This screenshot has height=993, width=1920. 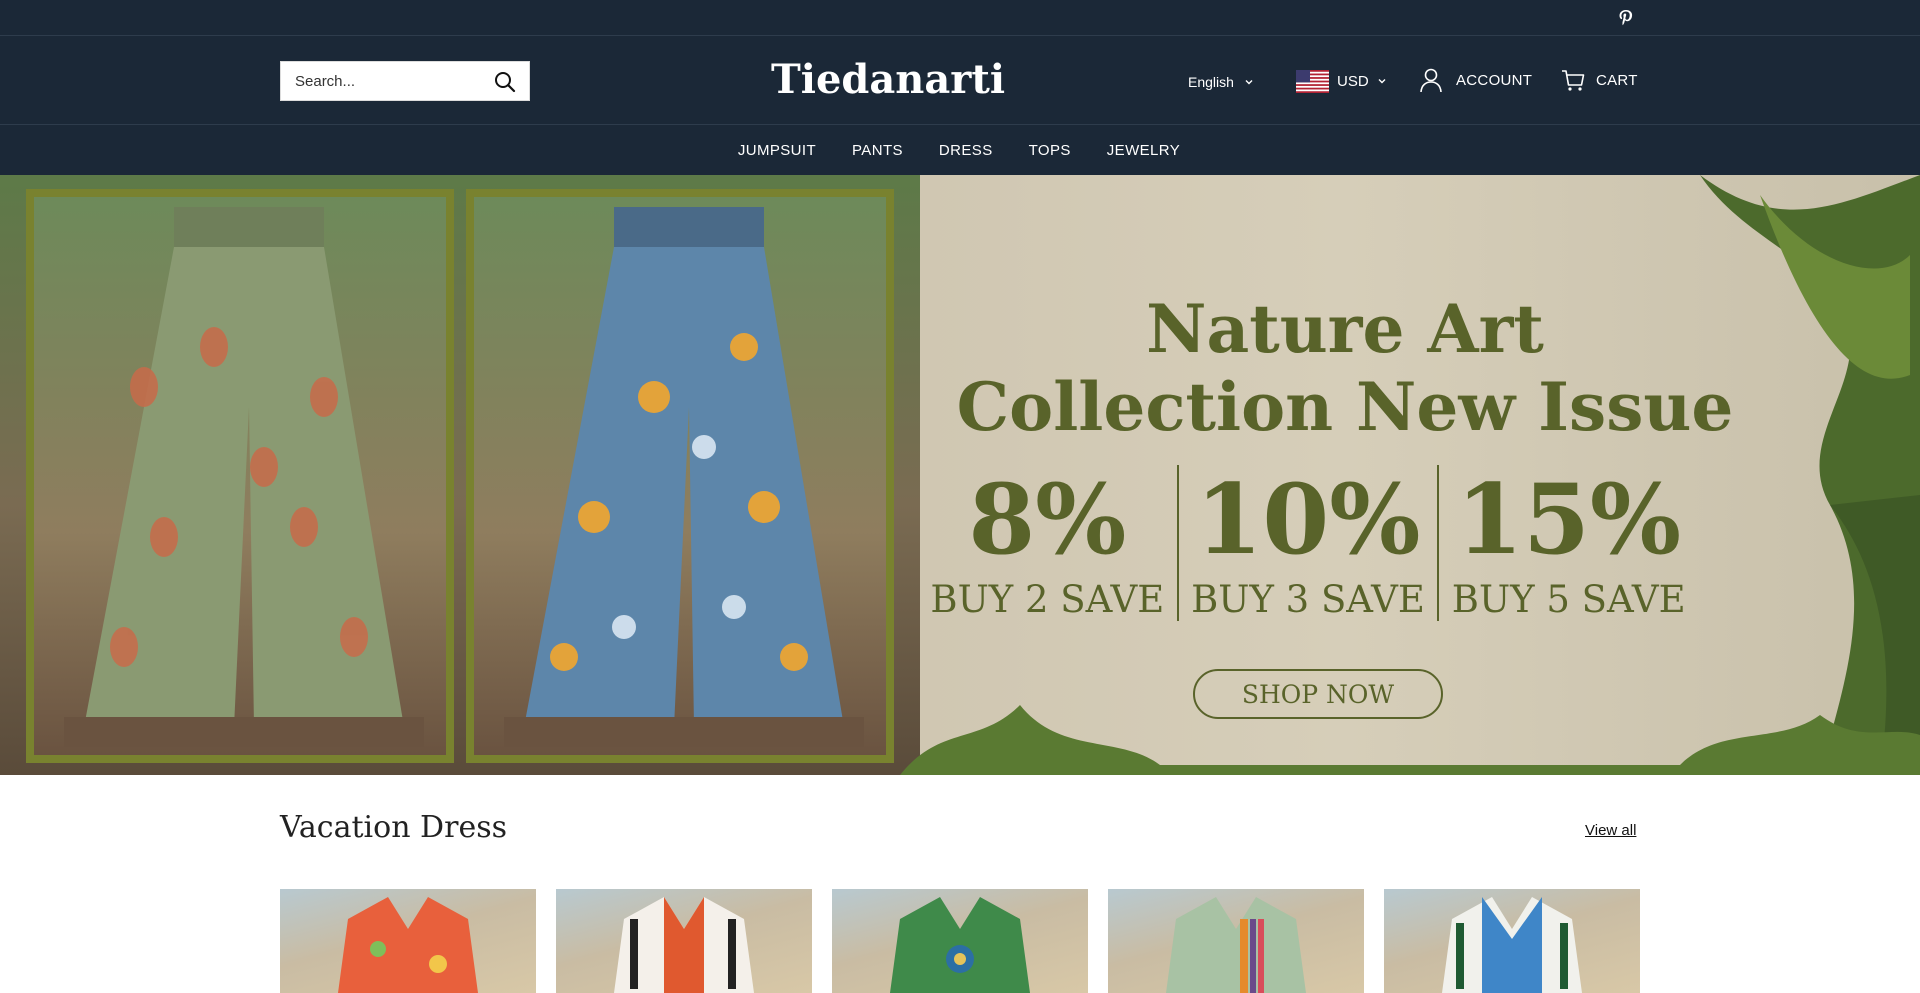 I want to click on site-header: Tiedanarti English USD ACCOUNT, so click(x=960, y=80).